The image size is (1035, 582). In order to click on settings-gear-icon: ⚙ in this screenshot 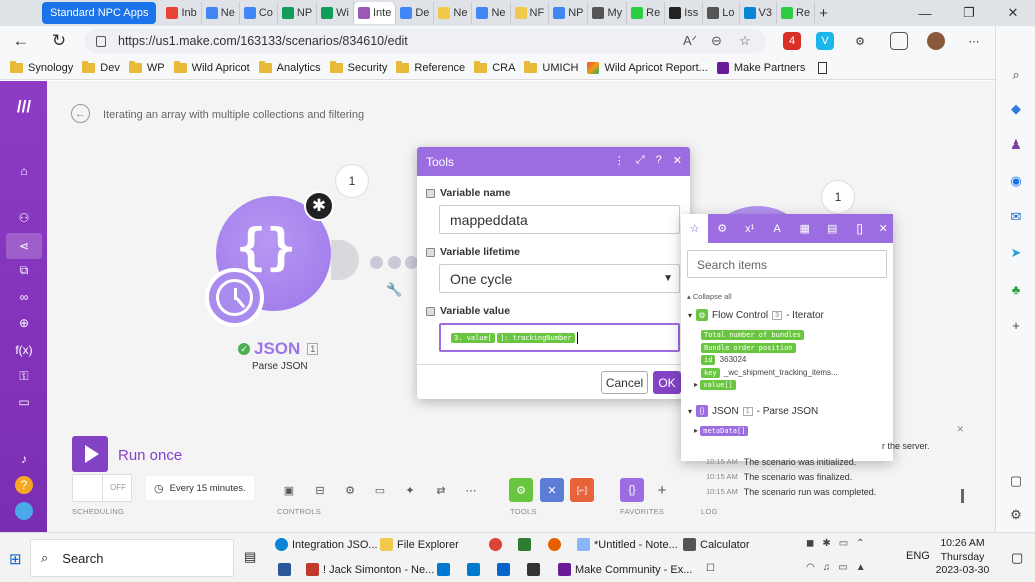, I will do `click(1016, 515)`.